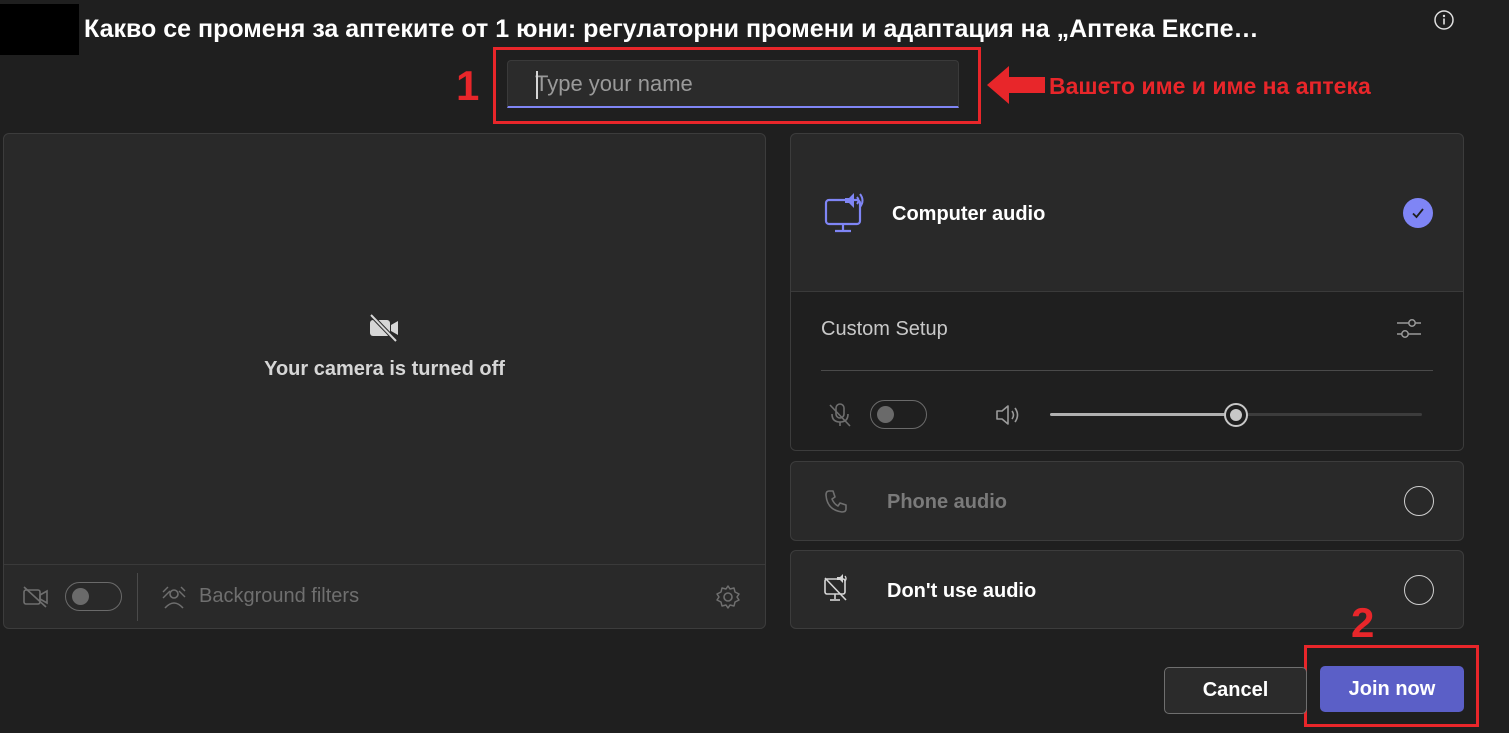 The width and height of the screenshot is (1509, 733). Describe the element at coordinates (1008, 415) in the screenshot. I see `speaker-icon` at that location.